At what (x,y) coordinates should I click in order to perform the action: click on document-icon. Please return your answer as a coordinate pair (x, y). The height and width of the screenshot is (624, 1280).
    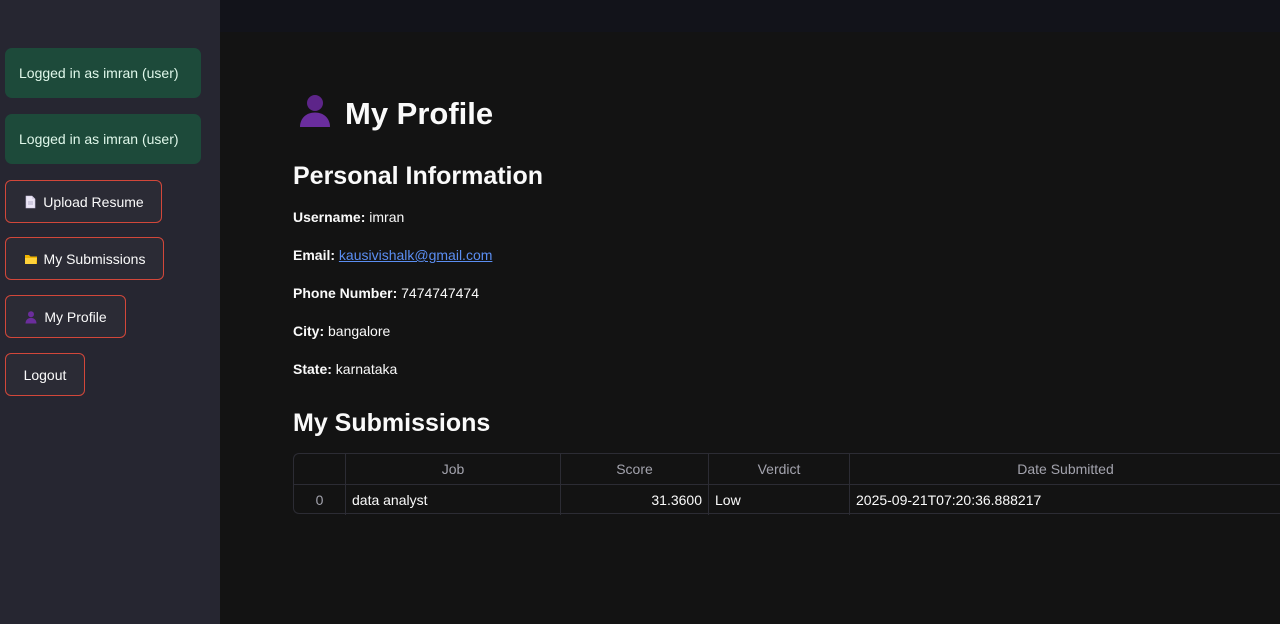
    Looking at the image, I should click on (30, 202).